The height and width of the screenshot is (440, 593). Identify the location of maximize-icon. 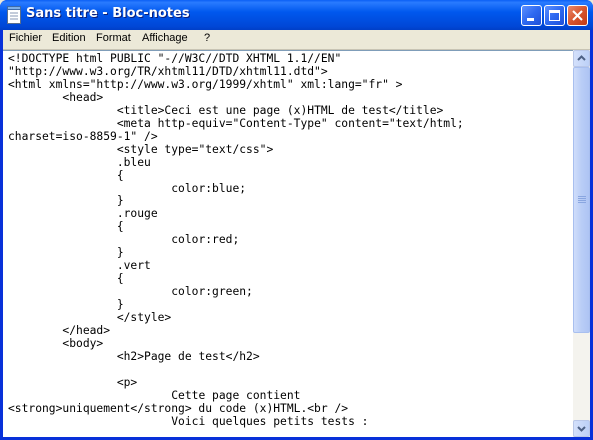
(554, 15).